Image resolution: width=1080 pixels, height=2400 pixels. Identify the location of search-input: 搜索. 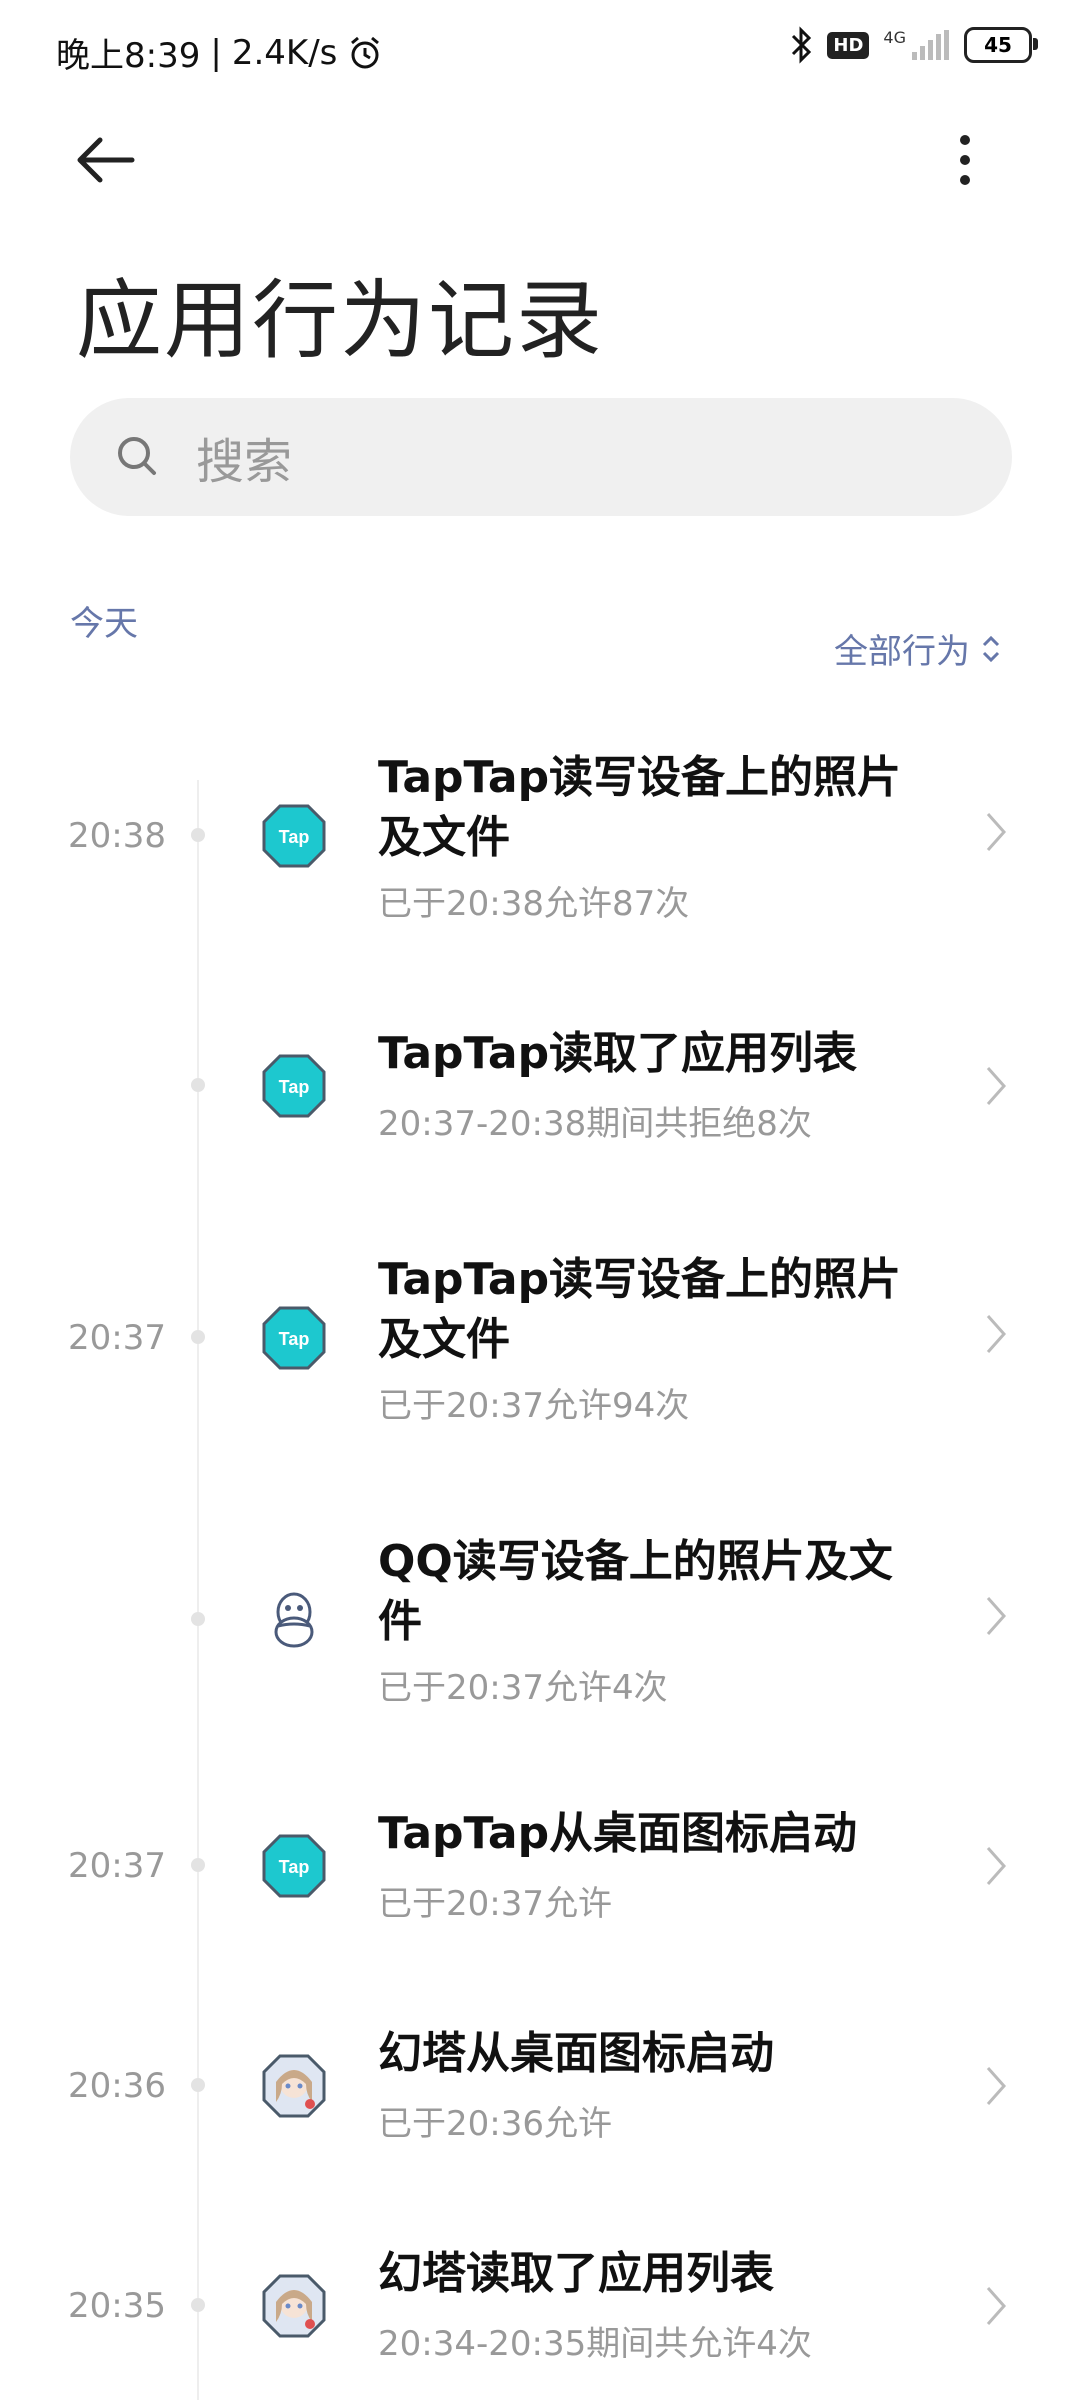
(541, 457).